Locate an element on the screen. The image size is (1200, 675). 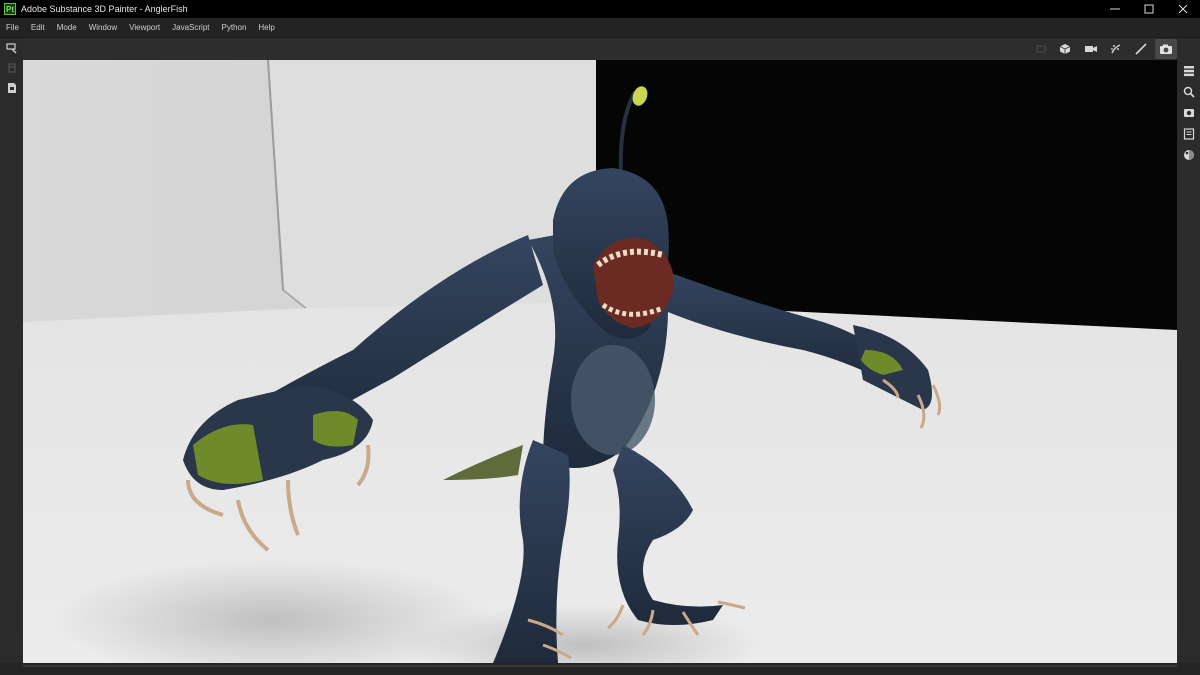
paint-tool-icon is located at coordinates (10, 48).